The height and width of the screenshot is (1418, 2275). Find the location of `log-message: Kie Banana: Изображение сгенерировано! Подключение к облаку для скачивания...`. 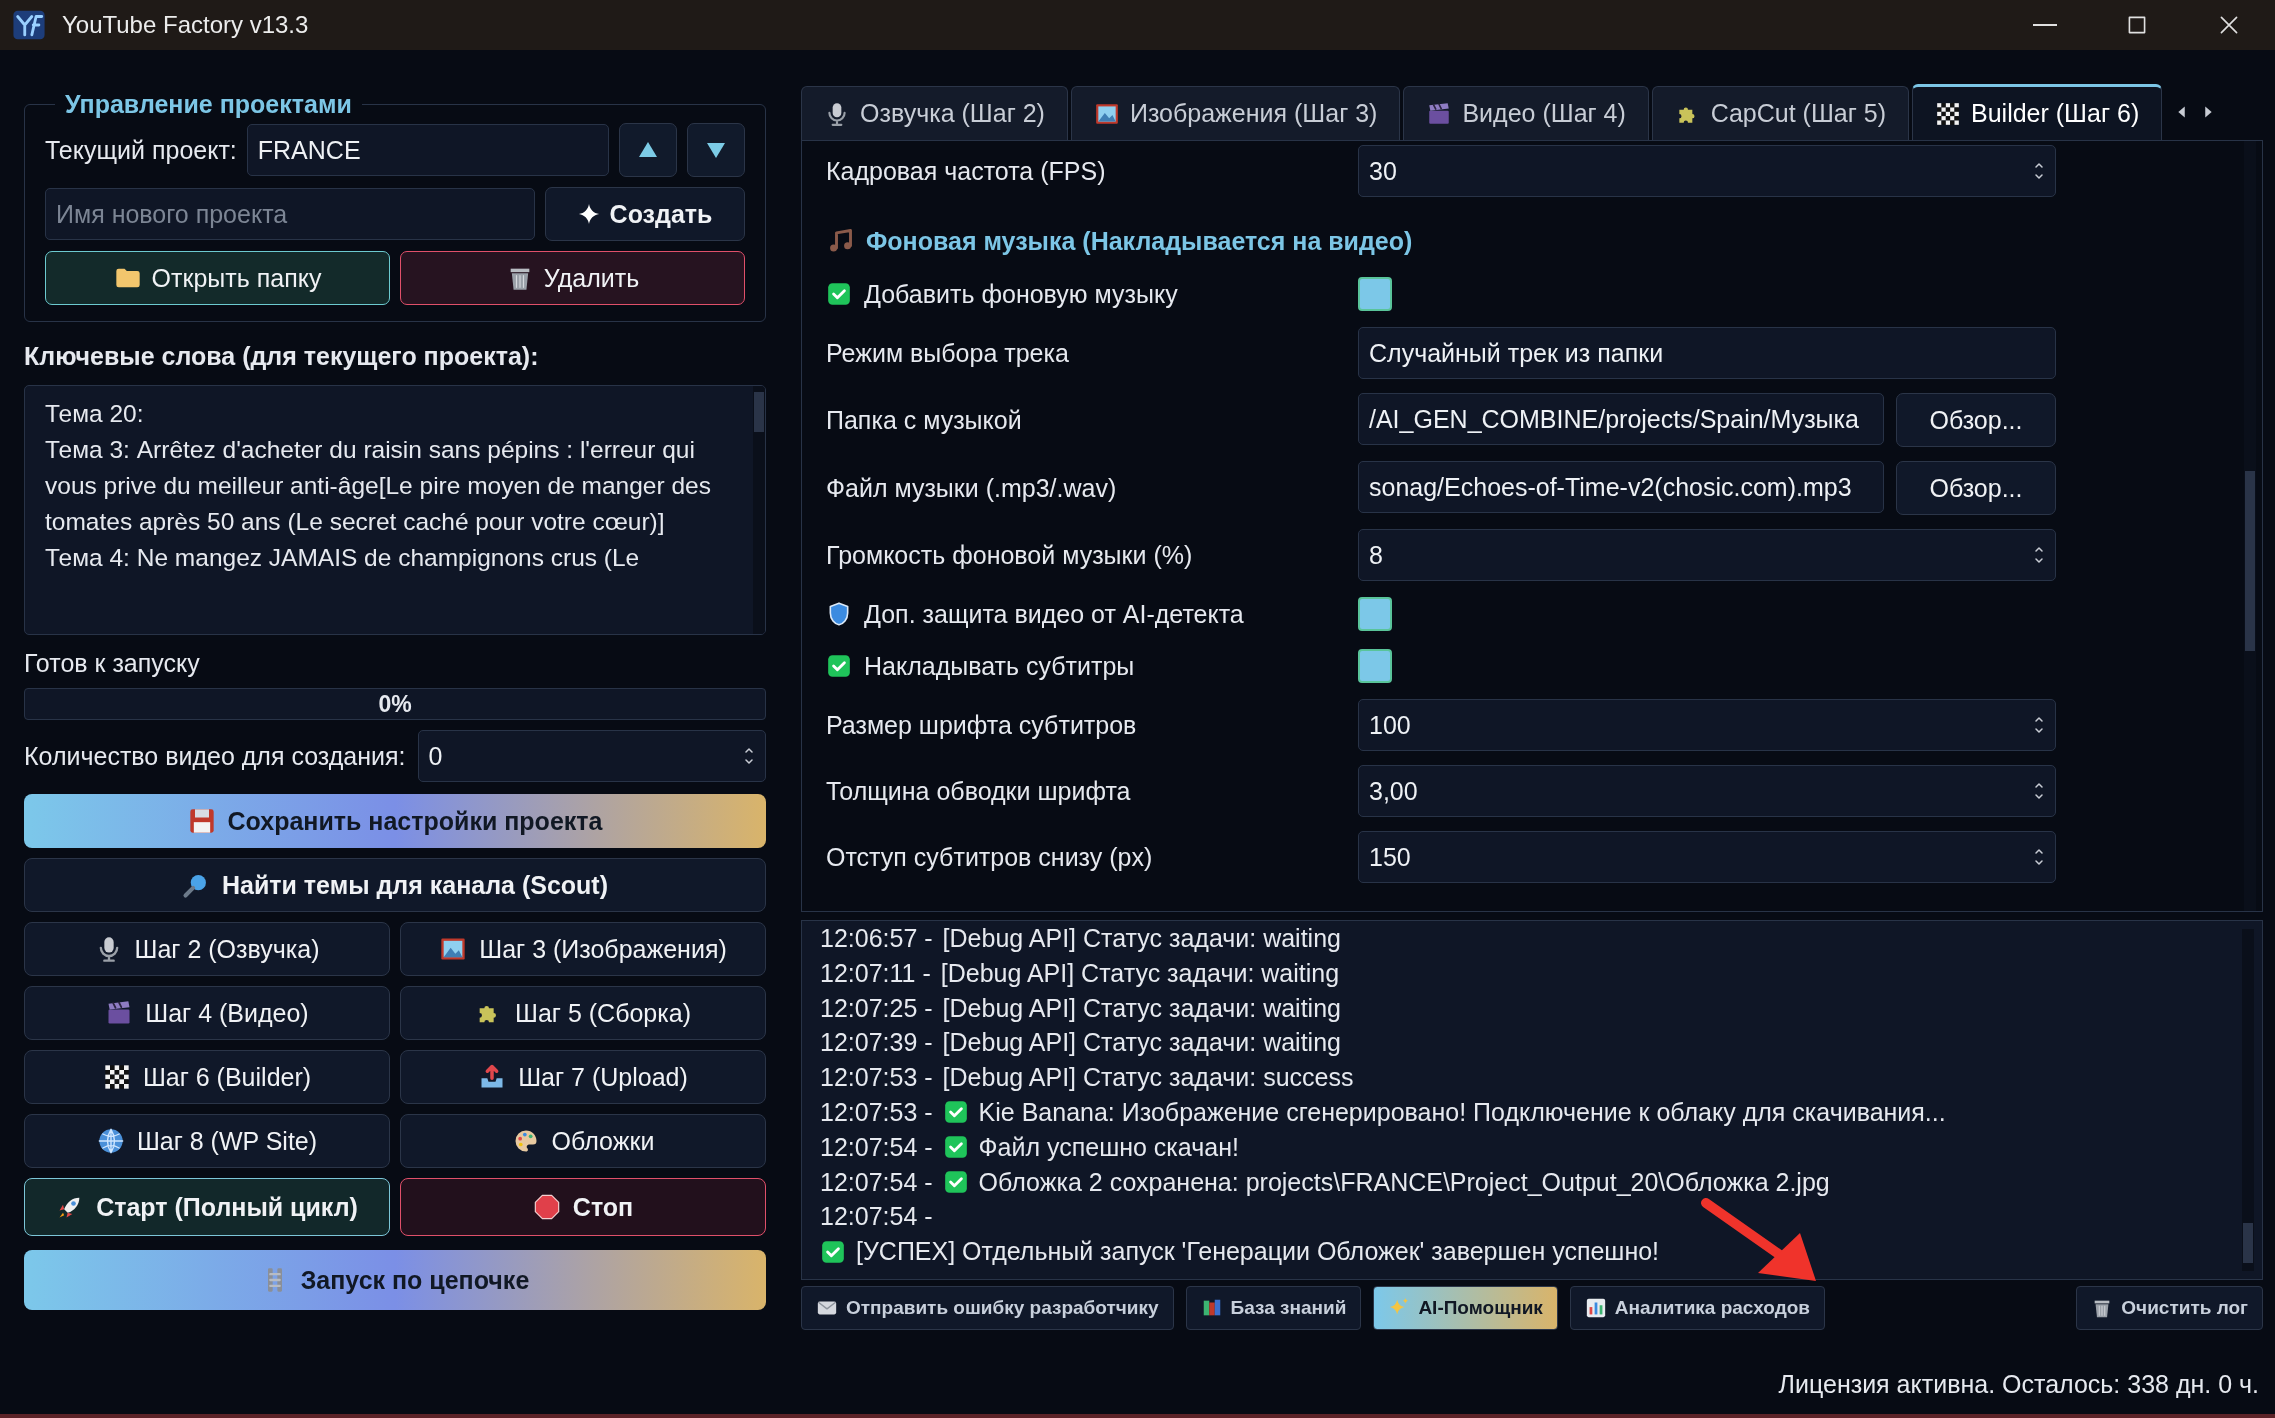

log-message: Kie Banana: Изображение сгенерировано! Подключение к облаку для скачивания... is located at coordinates (1462, 1112).